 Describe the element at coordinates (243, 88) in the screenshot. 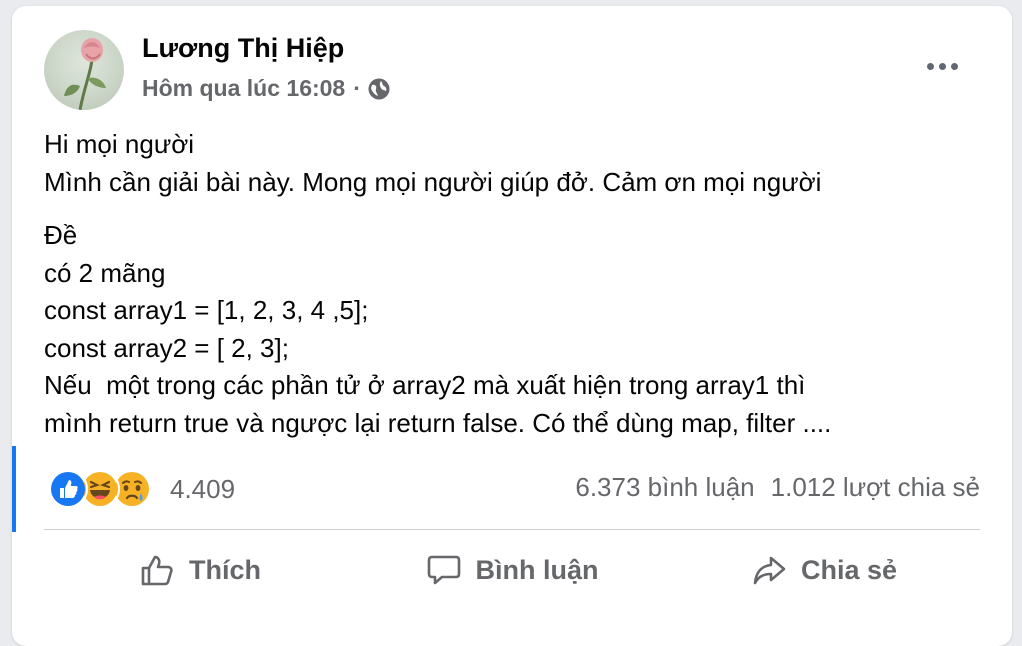

I see `timestamp-link: Hôm qua lúc 16:08` at that location.